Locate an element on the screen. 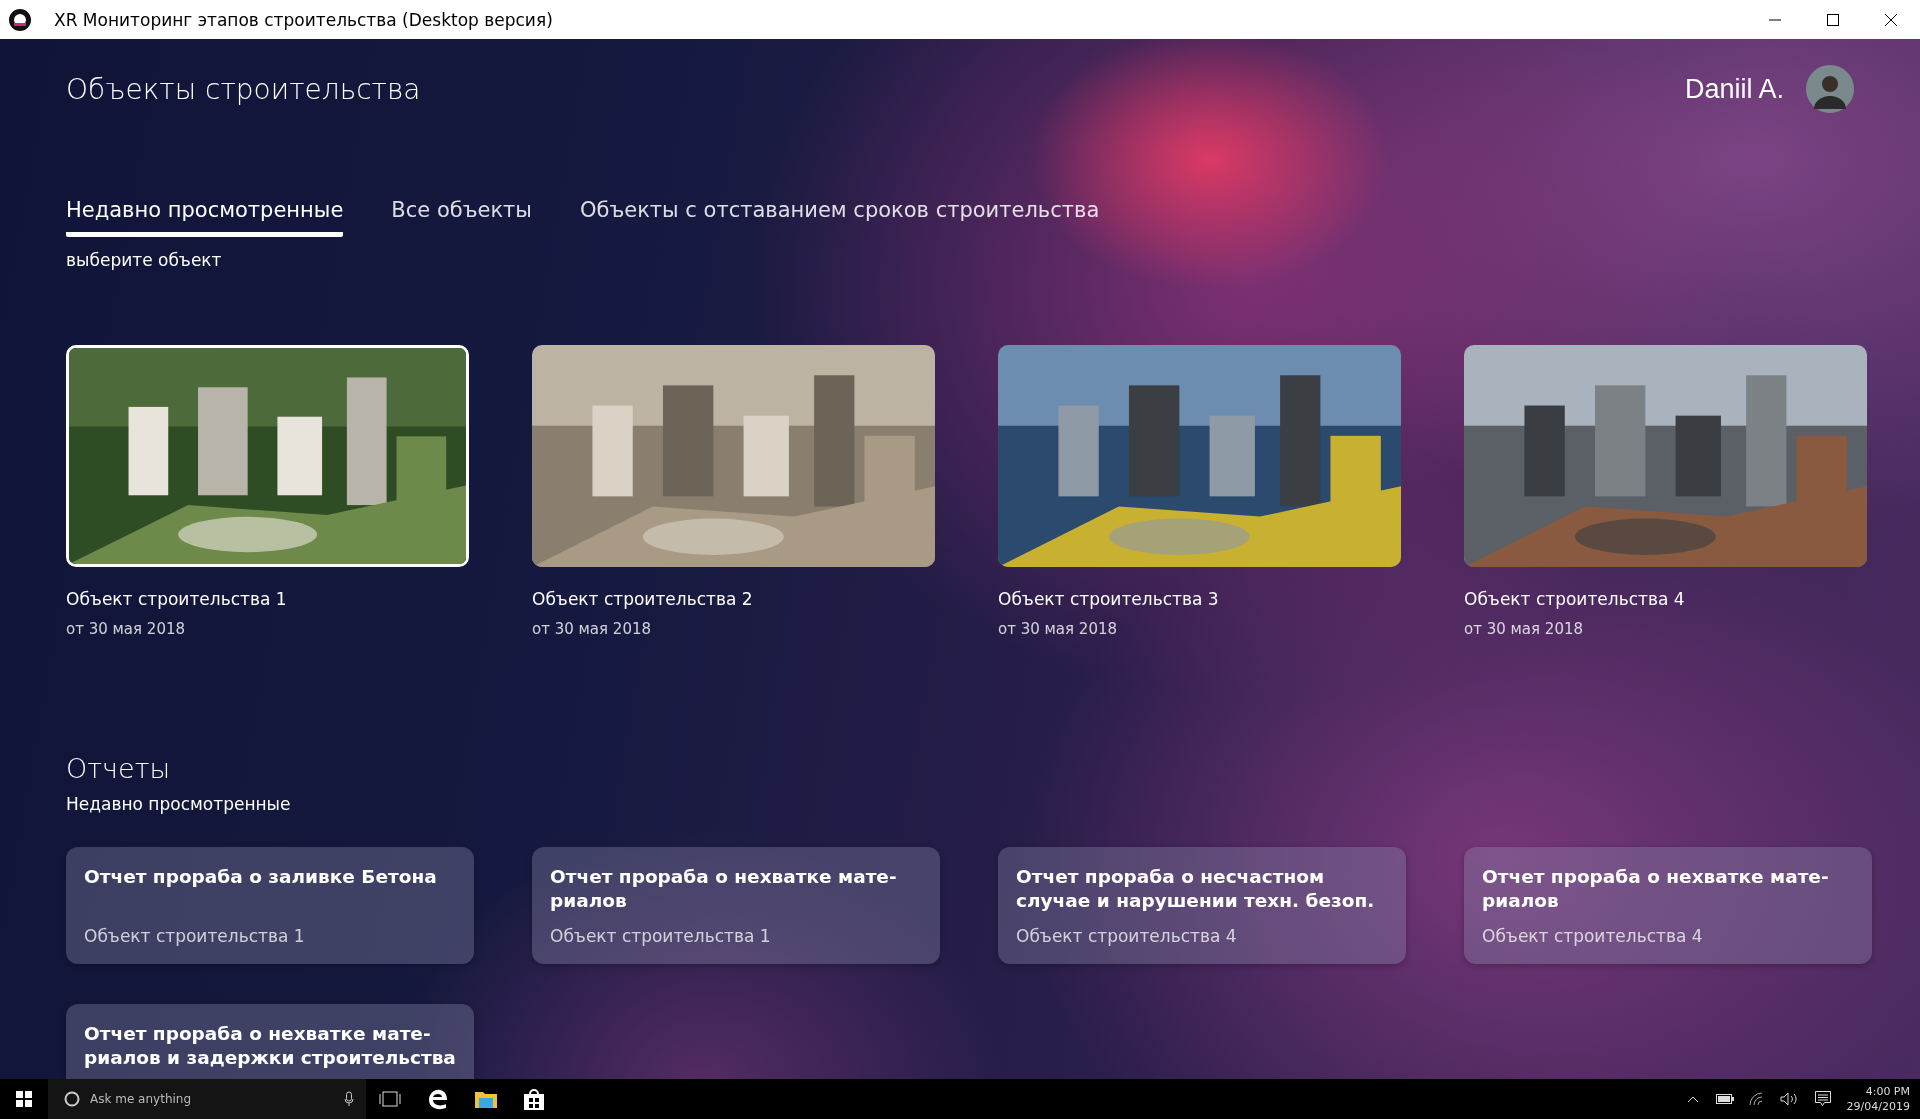 The image size is (1920, 1119). section-title: Отчеты is located at coordinates (119, 768).